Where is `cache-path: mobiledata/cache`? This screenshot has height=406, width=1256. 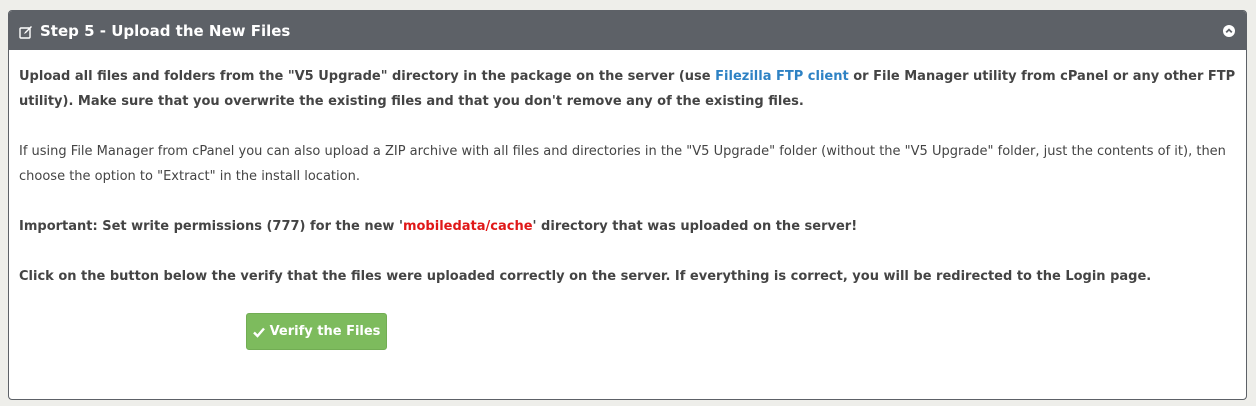
cache-path: mobiledata/cache is located at coordinates (467, 226).